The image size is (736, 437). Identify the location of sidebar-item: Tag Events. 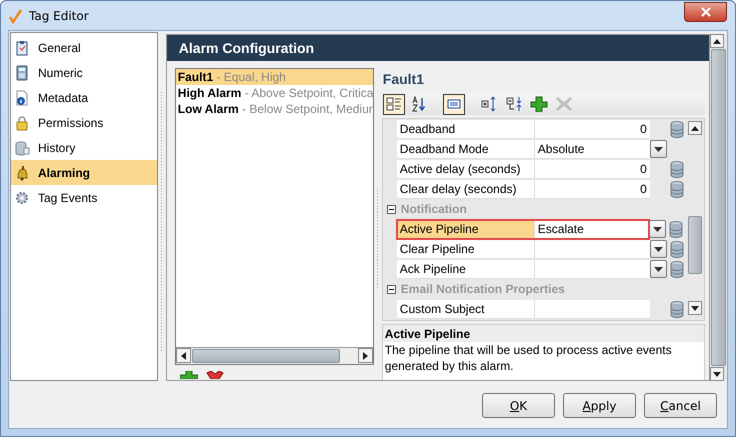
(84, 197).